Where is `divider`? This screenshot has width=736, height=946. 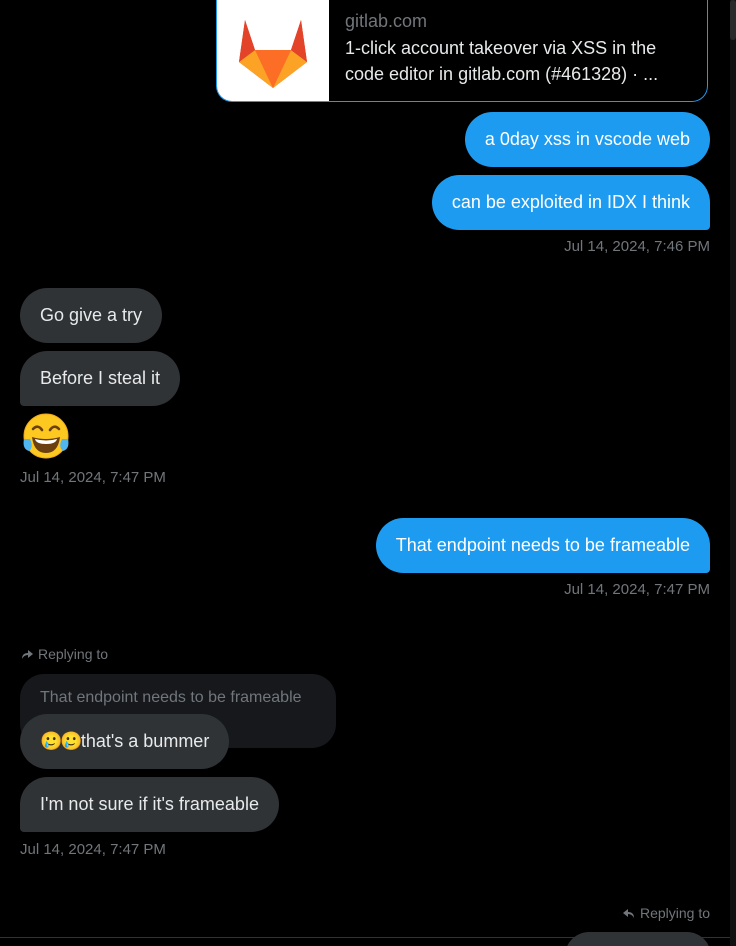 divider is located at coordinates (368, 937).